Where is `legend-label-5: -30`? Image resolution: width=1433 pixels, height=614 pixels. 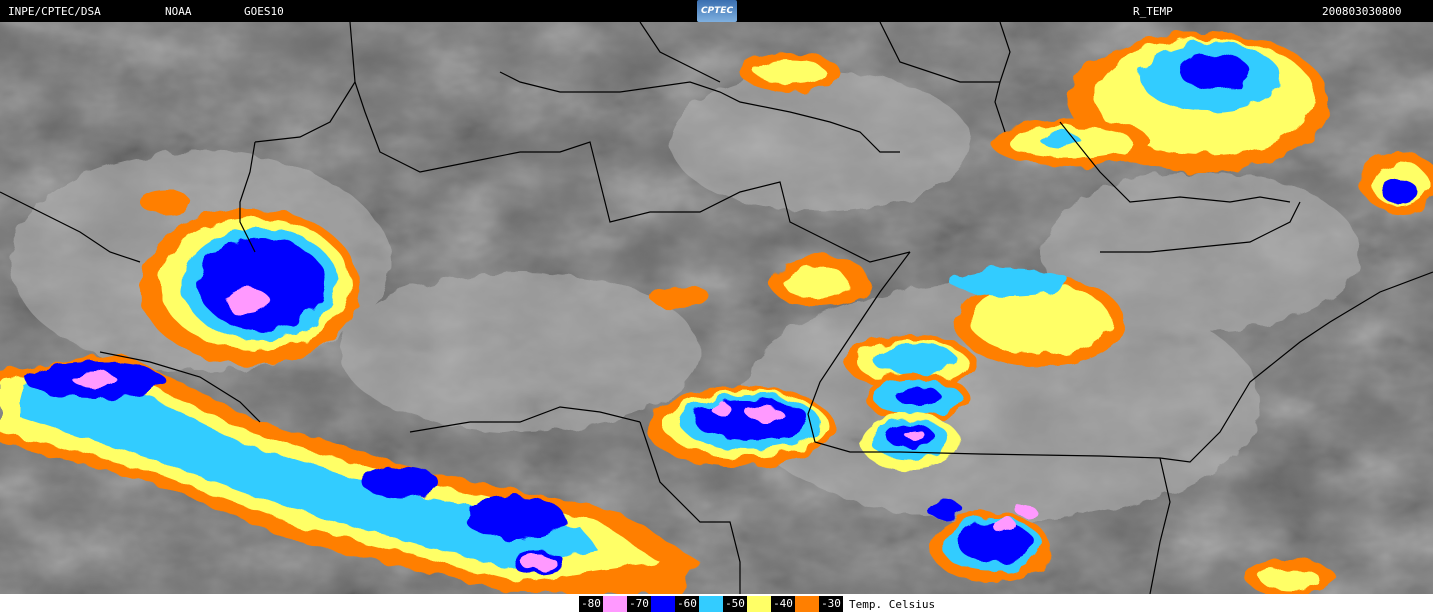 legend-label-5: -30 is located at coordinates (831, 604).